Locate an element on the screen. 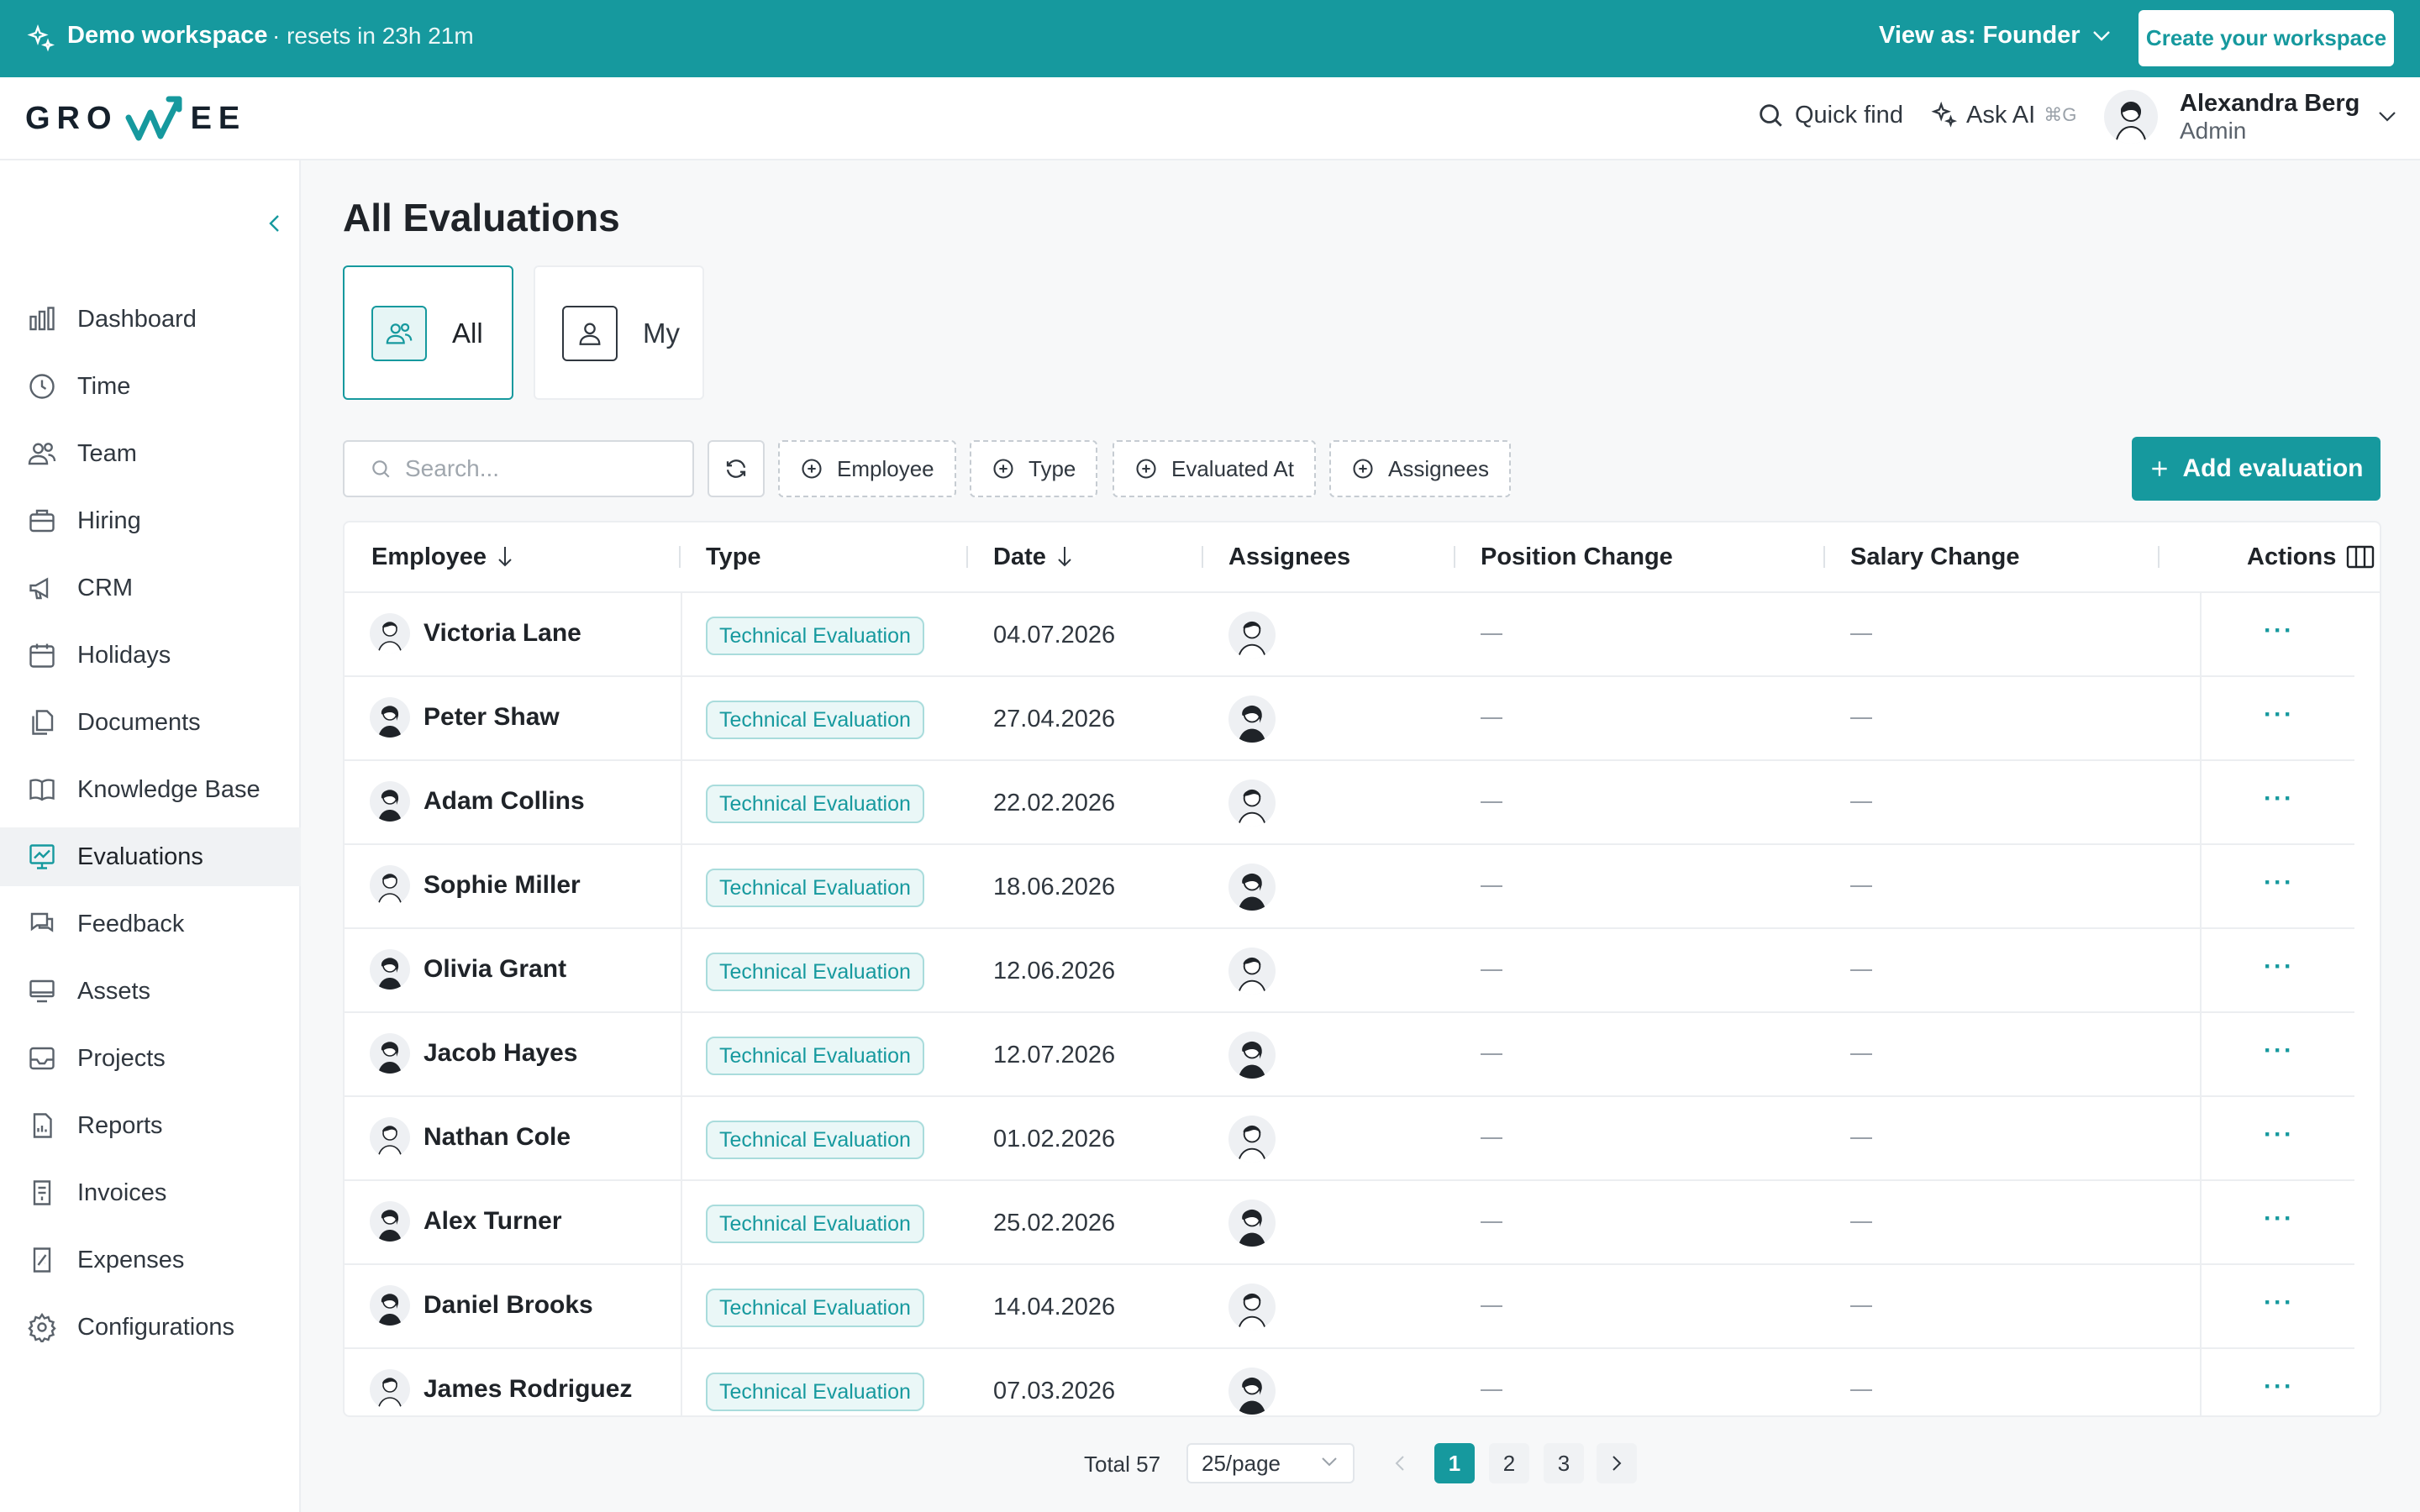  filter-assignees: Assignees is located at coordinates (1420, 468).